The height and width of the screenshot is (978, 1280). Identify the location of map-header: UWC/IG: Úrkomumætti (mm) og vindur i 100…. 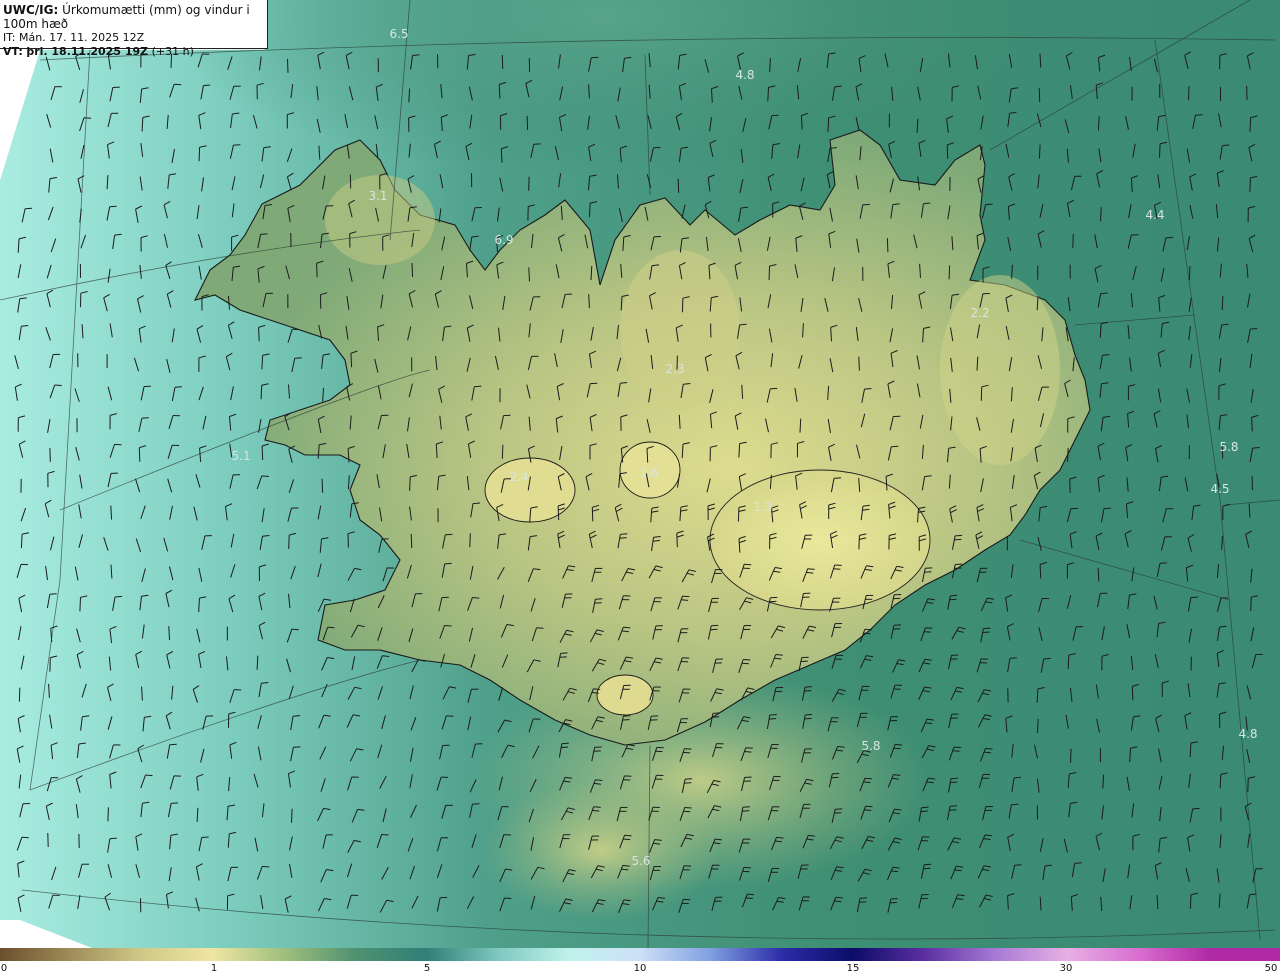
(134, 29).